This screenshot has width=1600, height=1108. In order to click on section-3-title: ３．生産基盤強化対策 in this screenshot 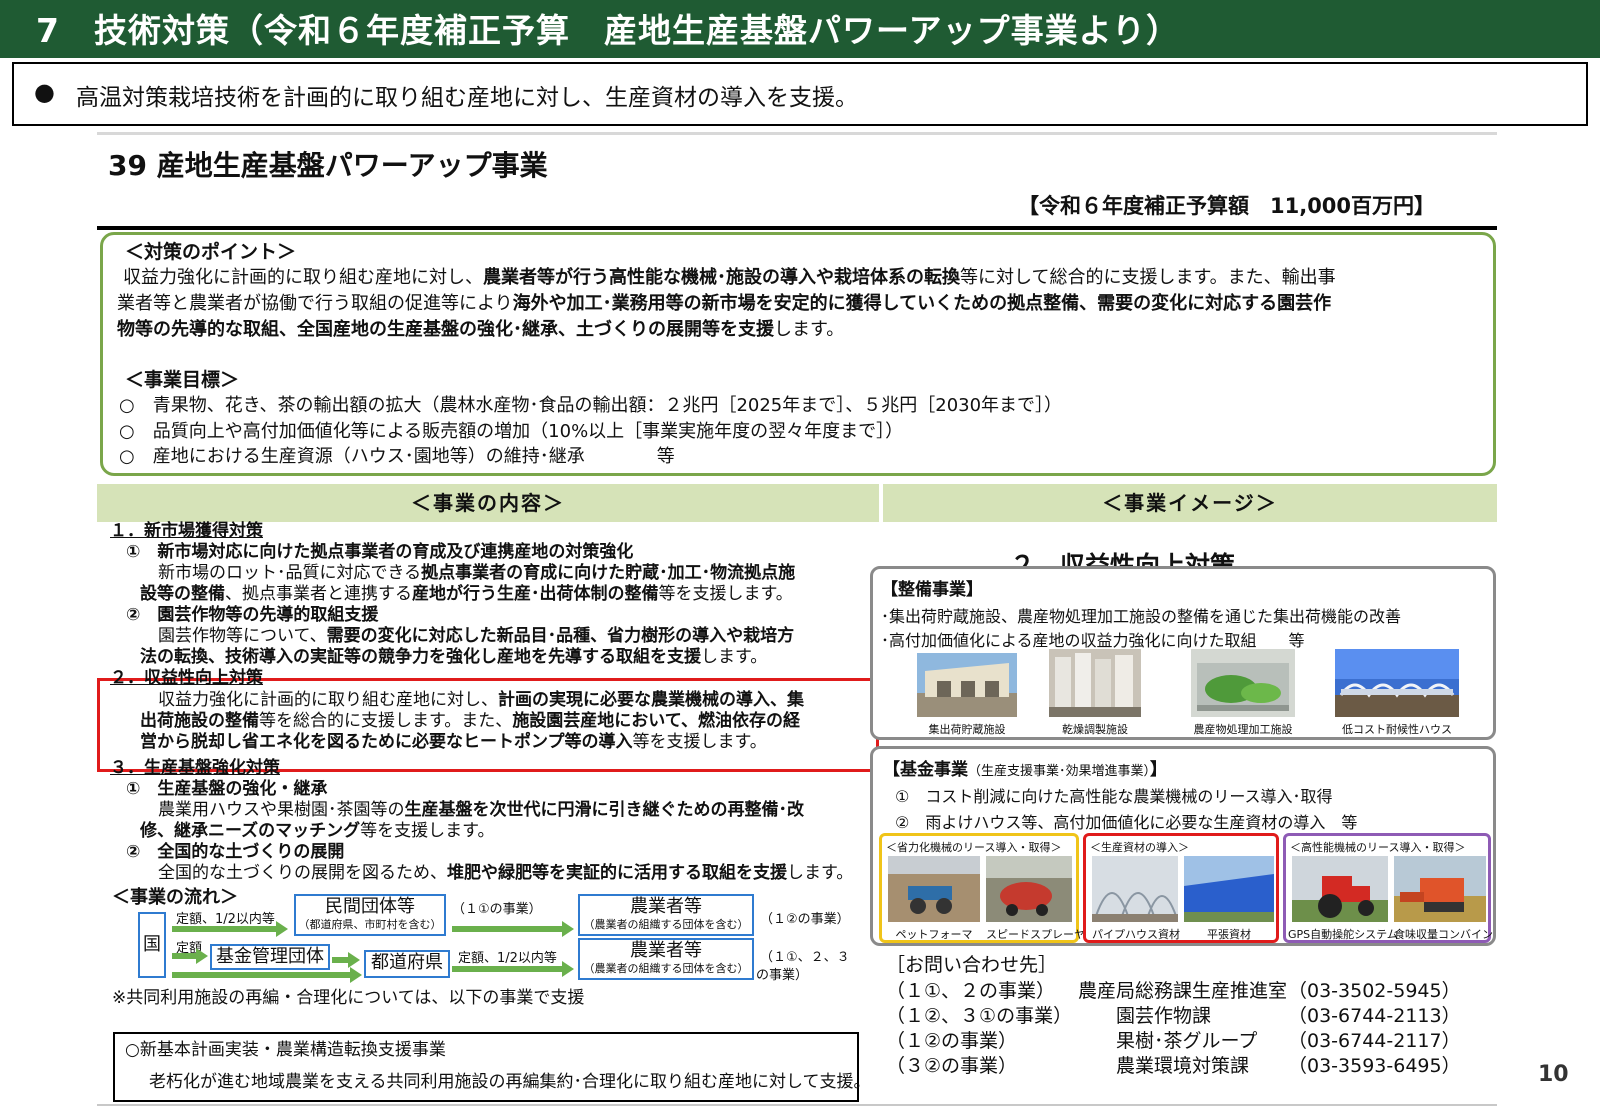, I will do `click(195, 768)`.